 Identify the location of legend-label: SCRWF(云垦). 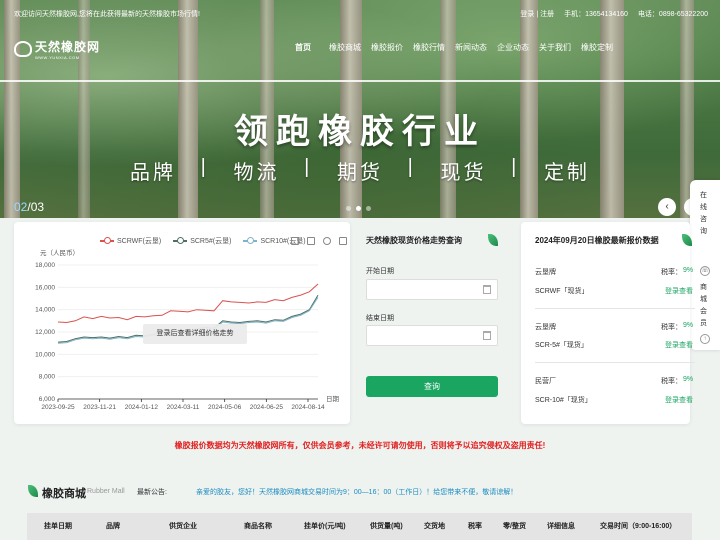
(139, 241).